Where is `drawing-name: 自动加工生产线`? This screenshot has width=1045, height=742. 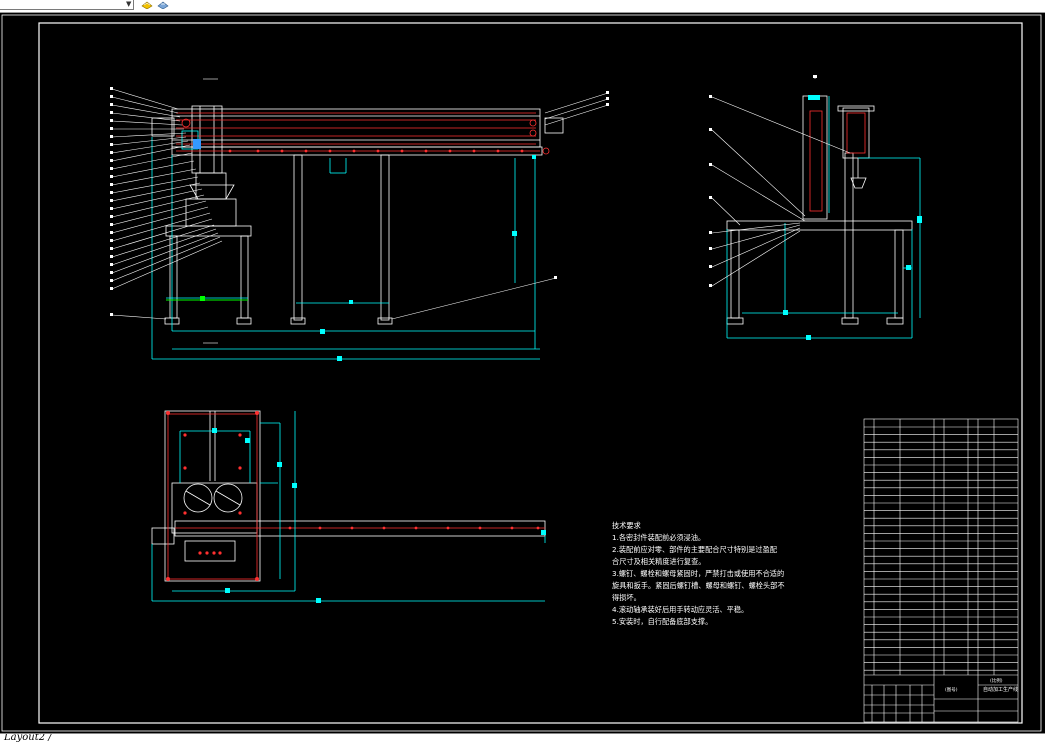
drawing-name: 自动加工生产线 is located at coordinates (1000, 689).